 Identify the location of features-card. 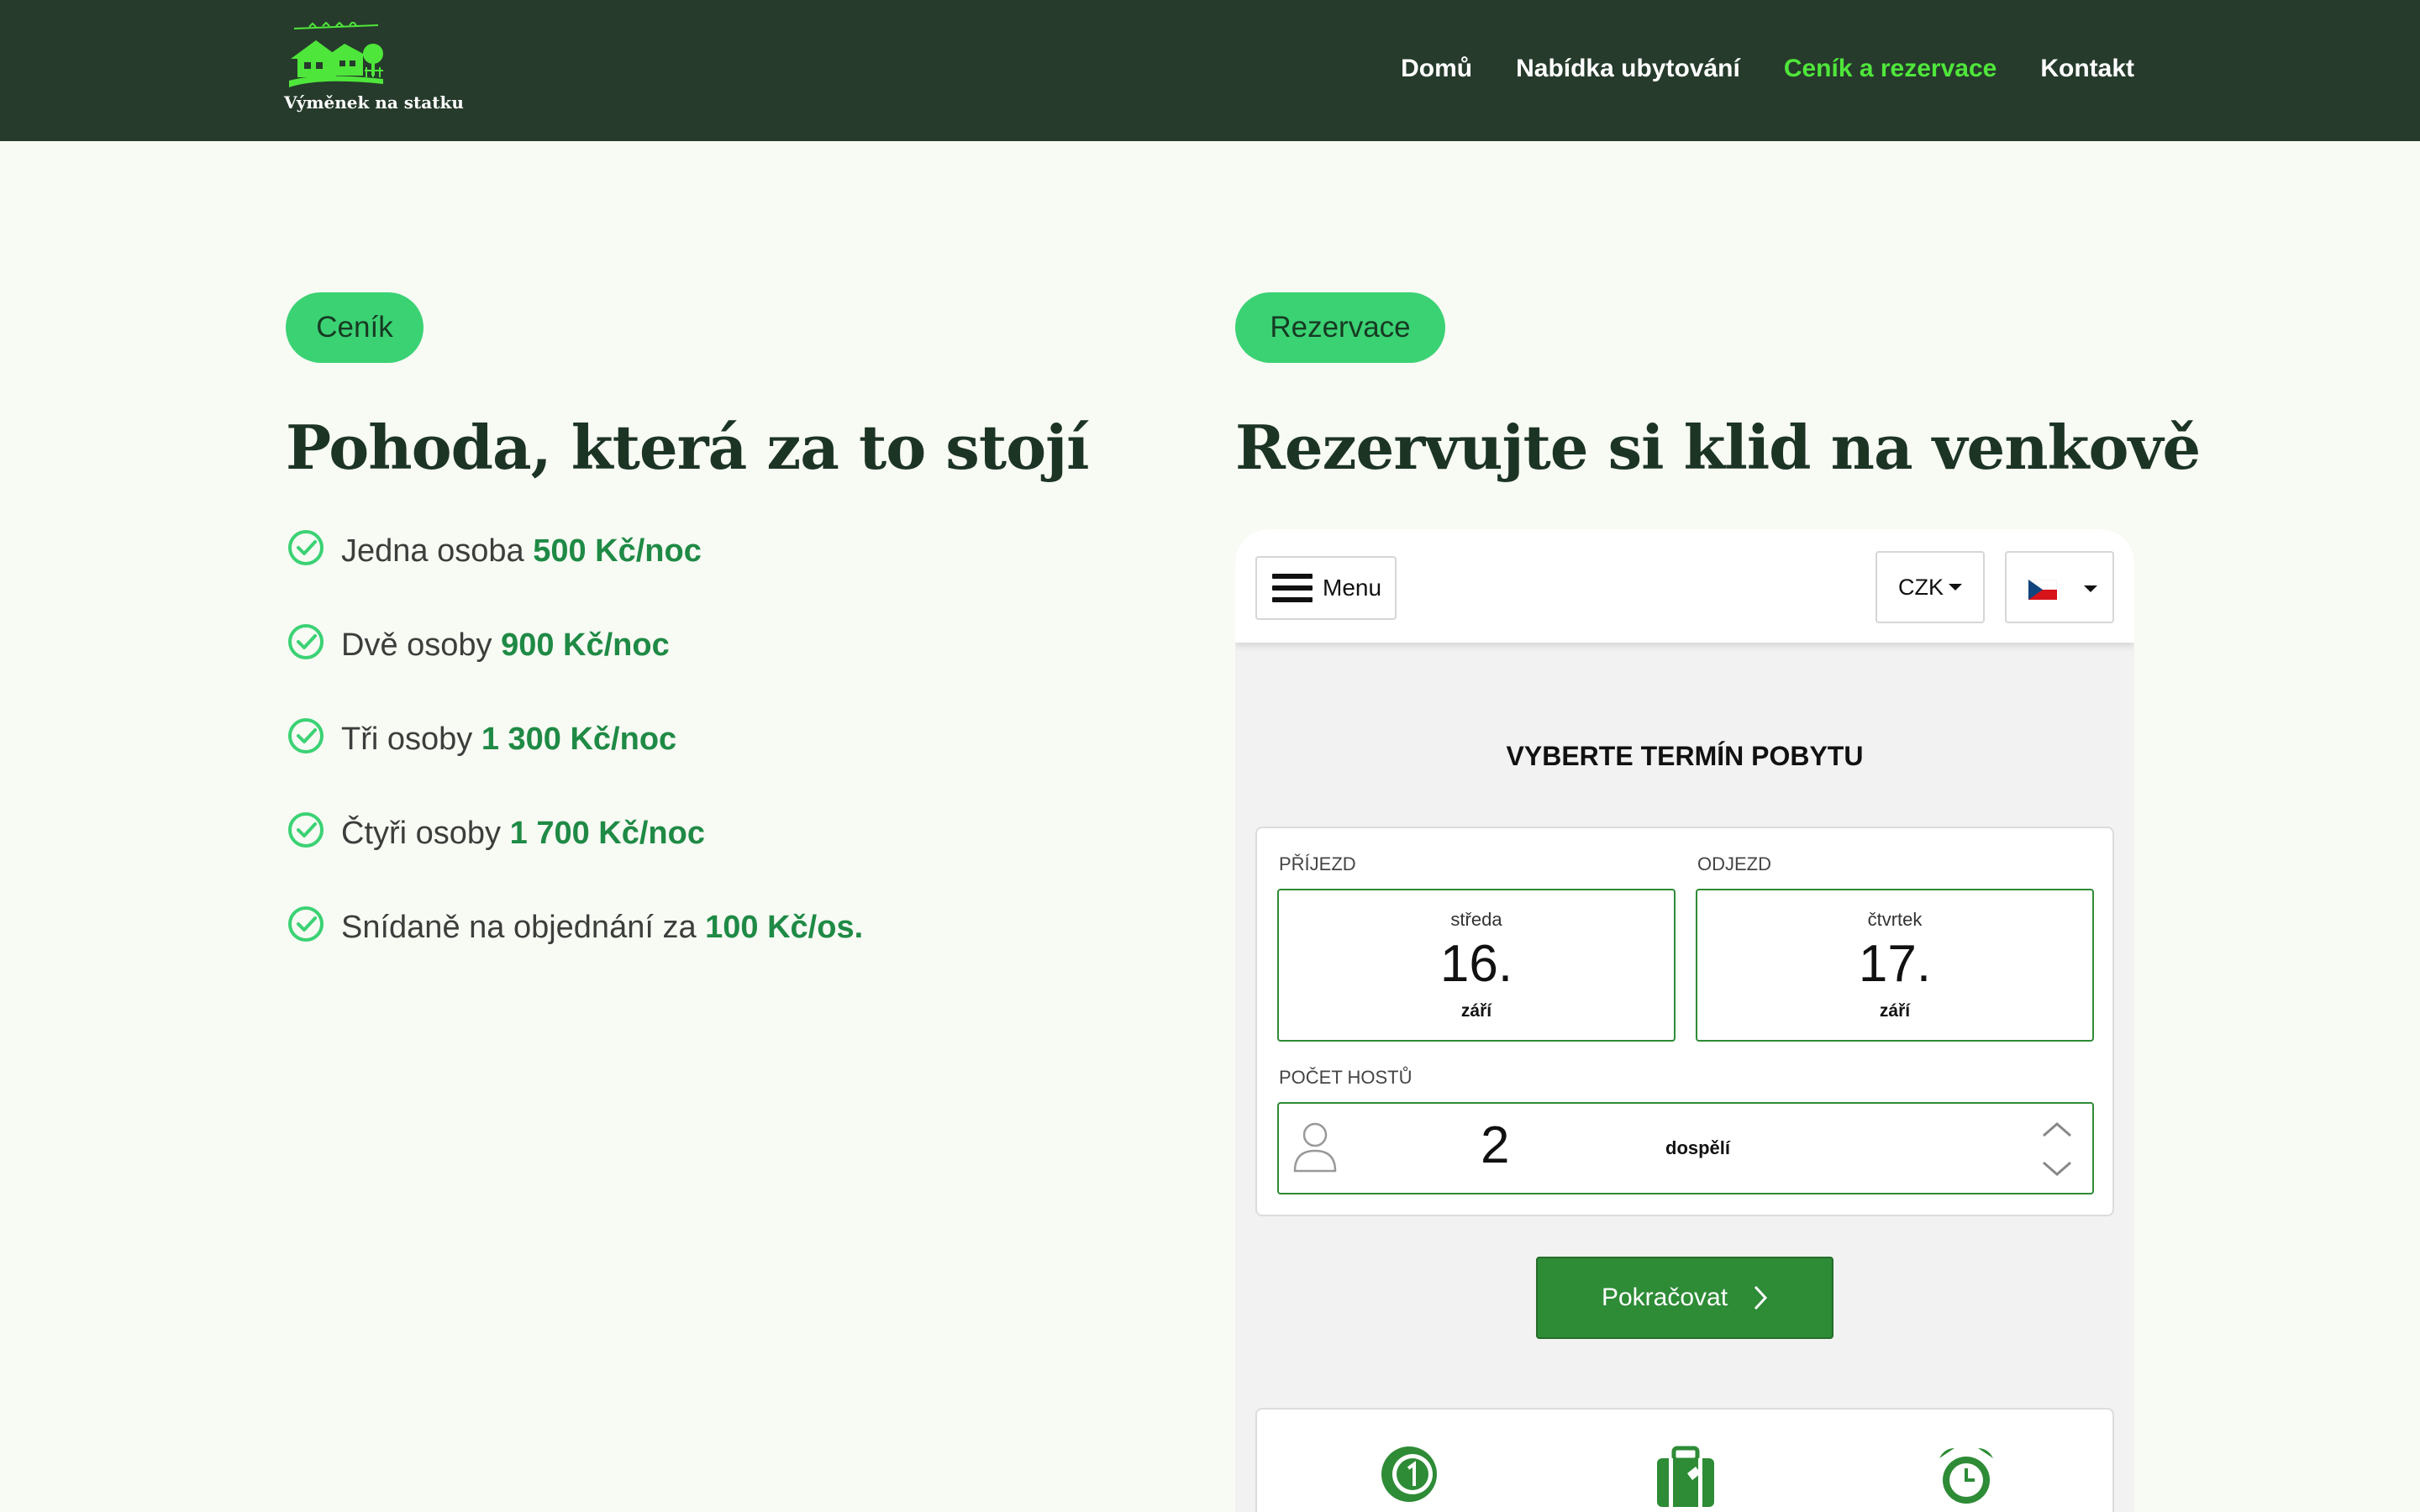
(1684, 1460).